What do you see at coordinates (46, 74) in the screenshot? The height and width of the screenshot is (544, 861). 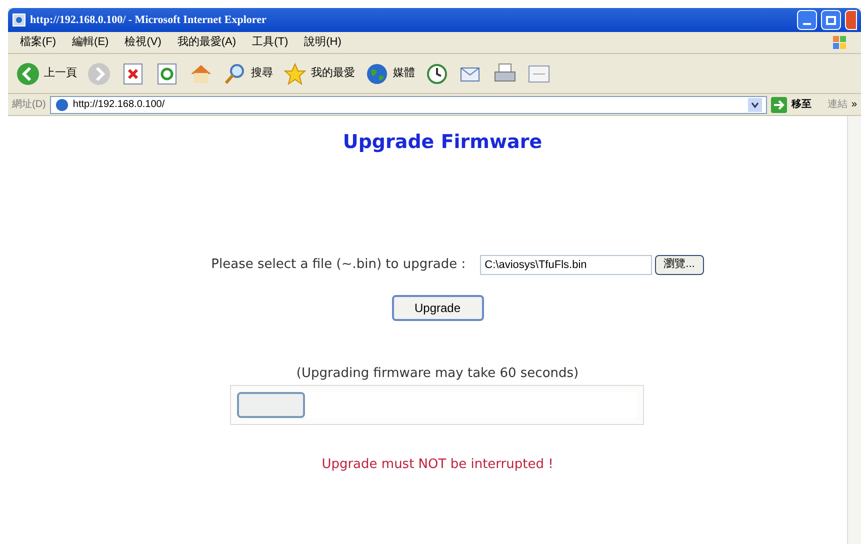 I see `toolbar-button: 上一頁` at bounding box center [46, 74].